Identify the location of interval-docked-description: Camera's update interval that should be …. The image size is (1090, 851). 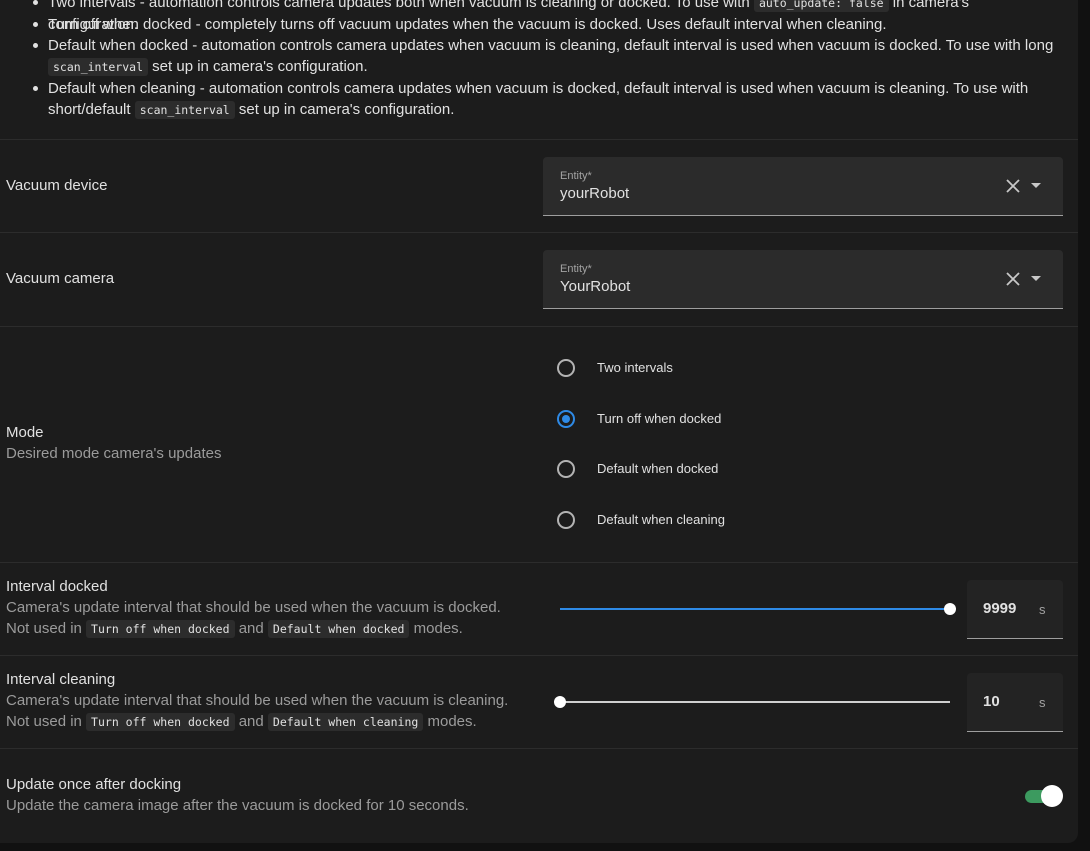
(253, 607).